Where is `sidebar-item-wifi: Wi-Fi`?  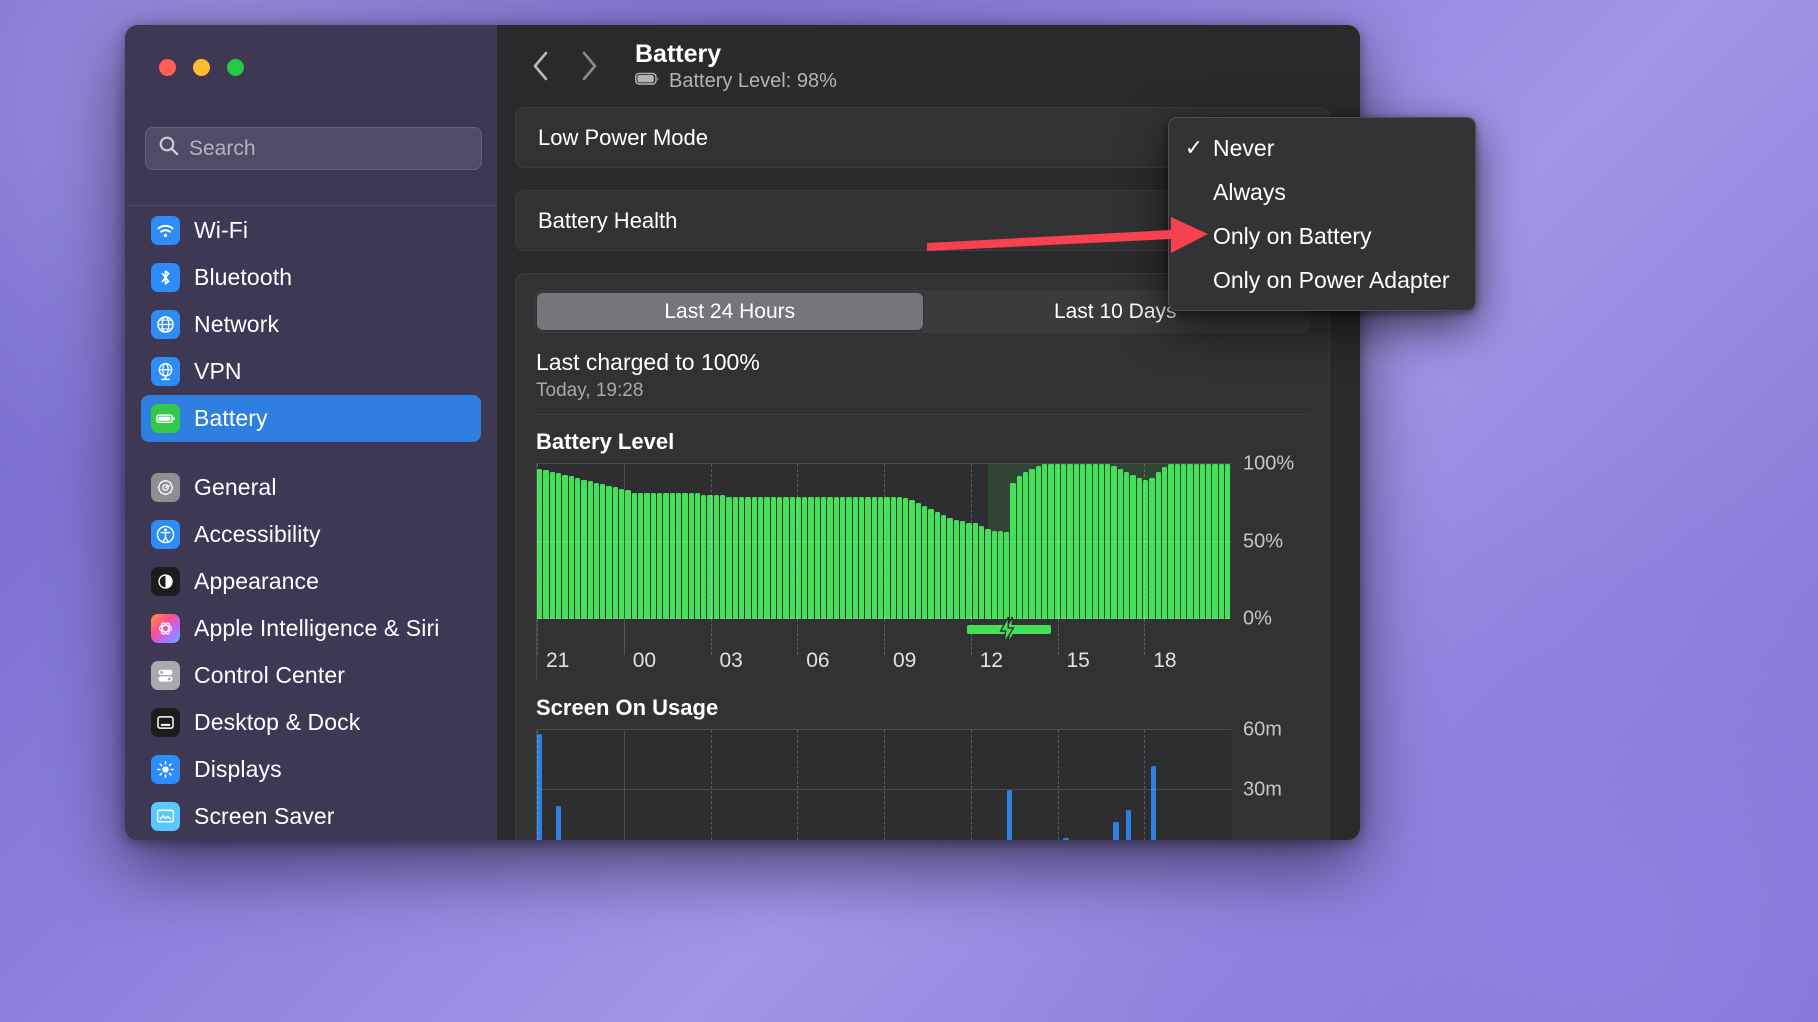 sidebar-item-wifi: Wi-Fi is located at coordinates (311, 230).